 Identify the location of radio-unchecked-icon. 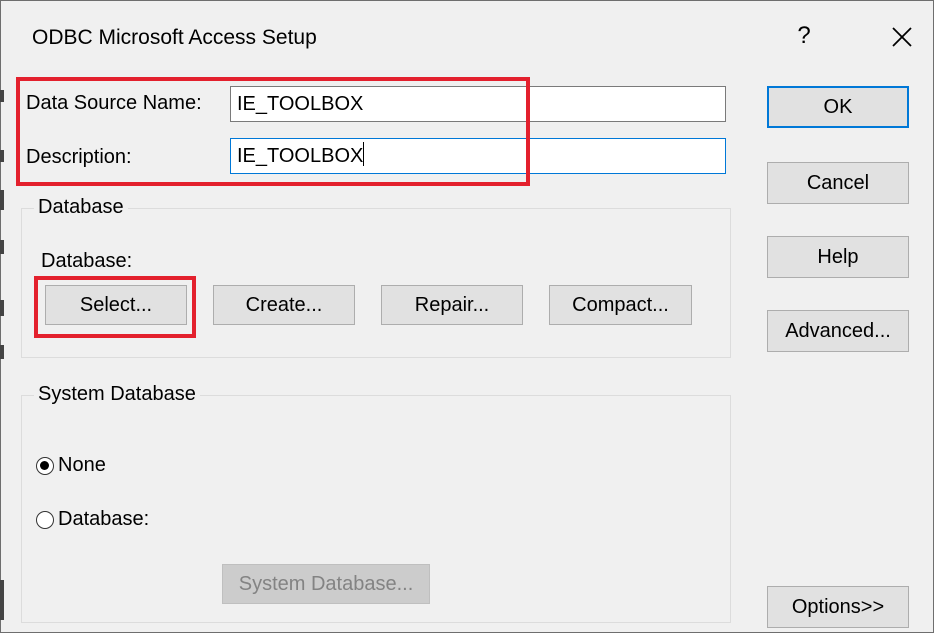
(45, 519).